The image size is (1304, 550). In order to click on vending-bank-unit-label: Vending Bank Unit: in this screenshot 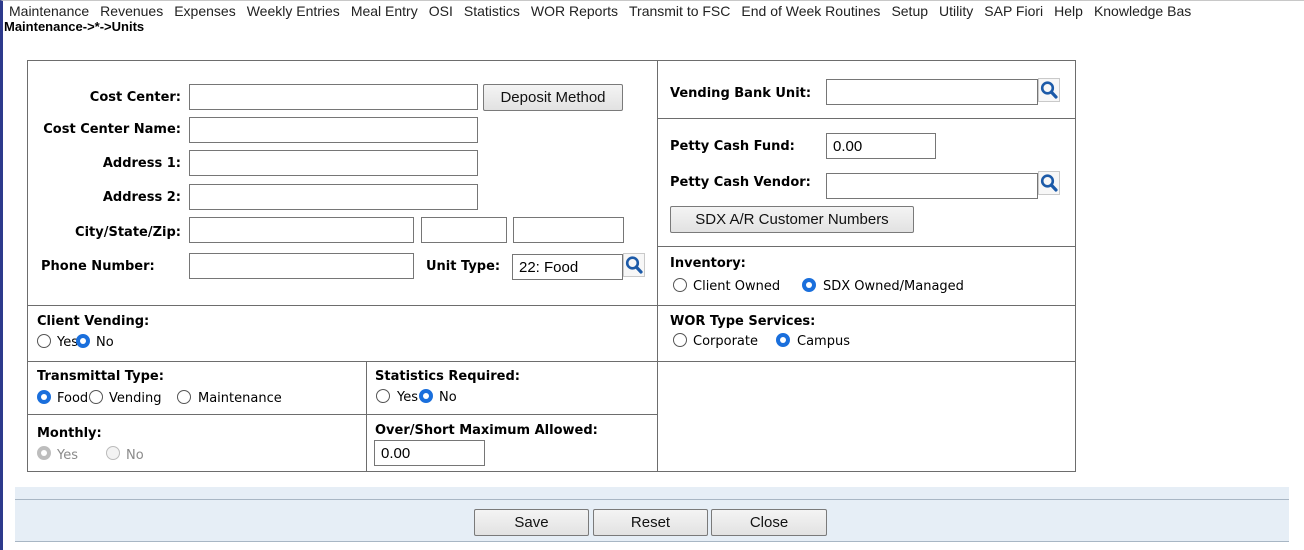, I will do `click(741, 93)`.